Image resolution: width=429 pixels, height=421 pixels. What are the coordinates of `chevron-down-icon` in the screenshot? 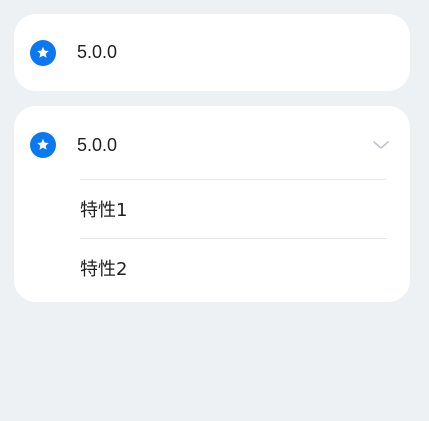 It's located at (381, 145).